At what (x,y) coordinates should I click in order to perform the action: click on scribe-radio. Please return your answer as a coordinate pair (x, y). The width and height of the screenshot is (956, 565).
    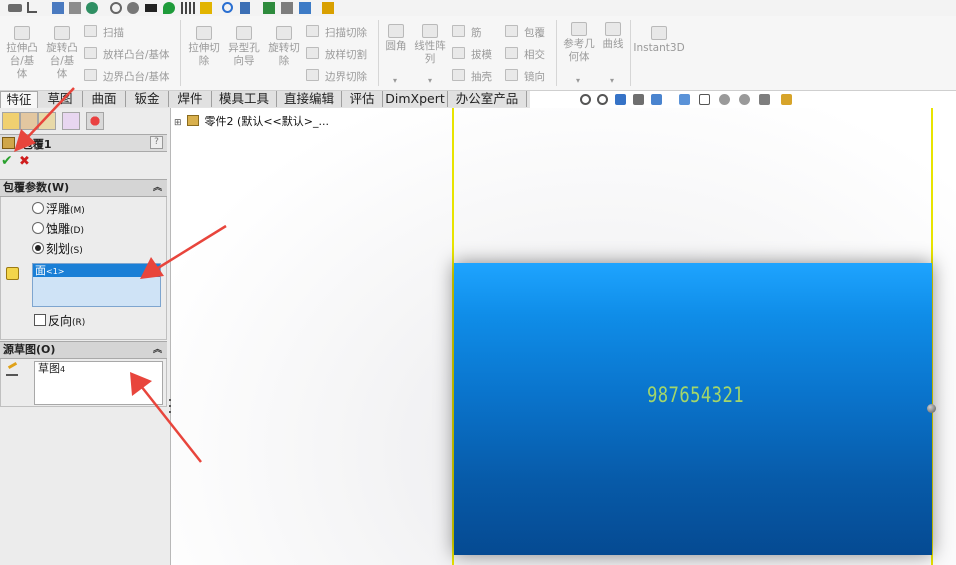
    Looking at the image, I should click on (38, 248).